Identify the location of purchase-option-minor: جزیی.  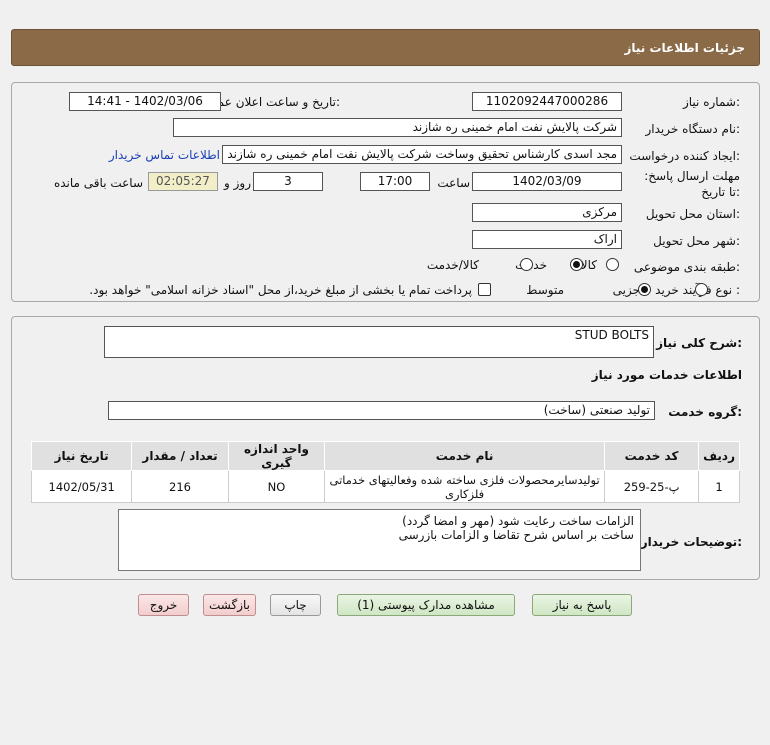
(626, 290).